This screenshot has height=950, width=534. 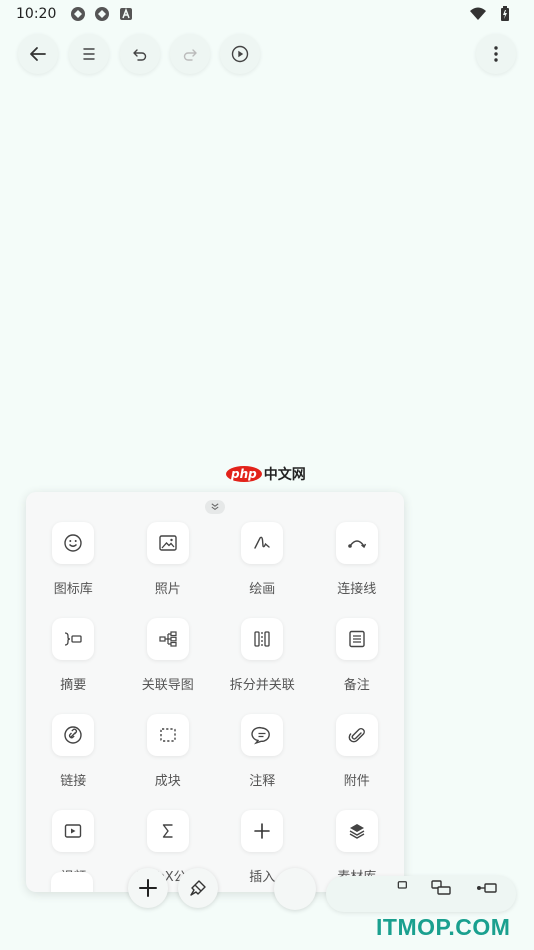 I want to click on format-button, so click(x=198, y=888).